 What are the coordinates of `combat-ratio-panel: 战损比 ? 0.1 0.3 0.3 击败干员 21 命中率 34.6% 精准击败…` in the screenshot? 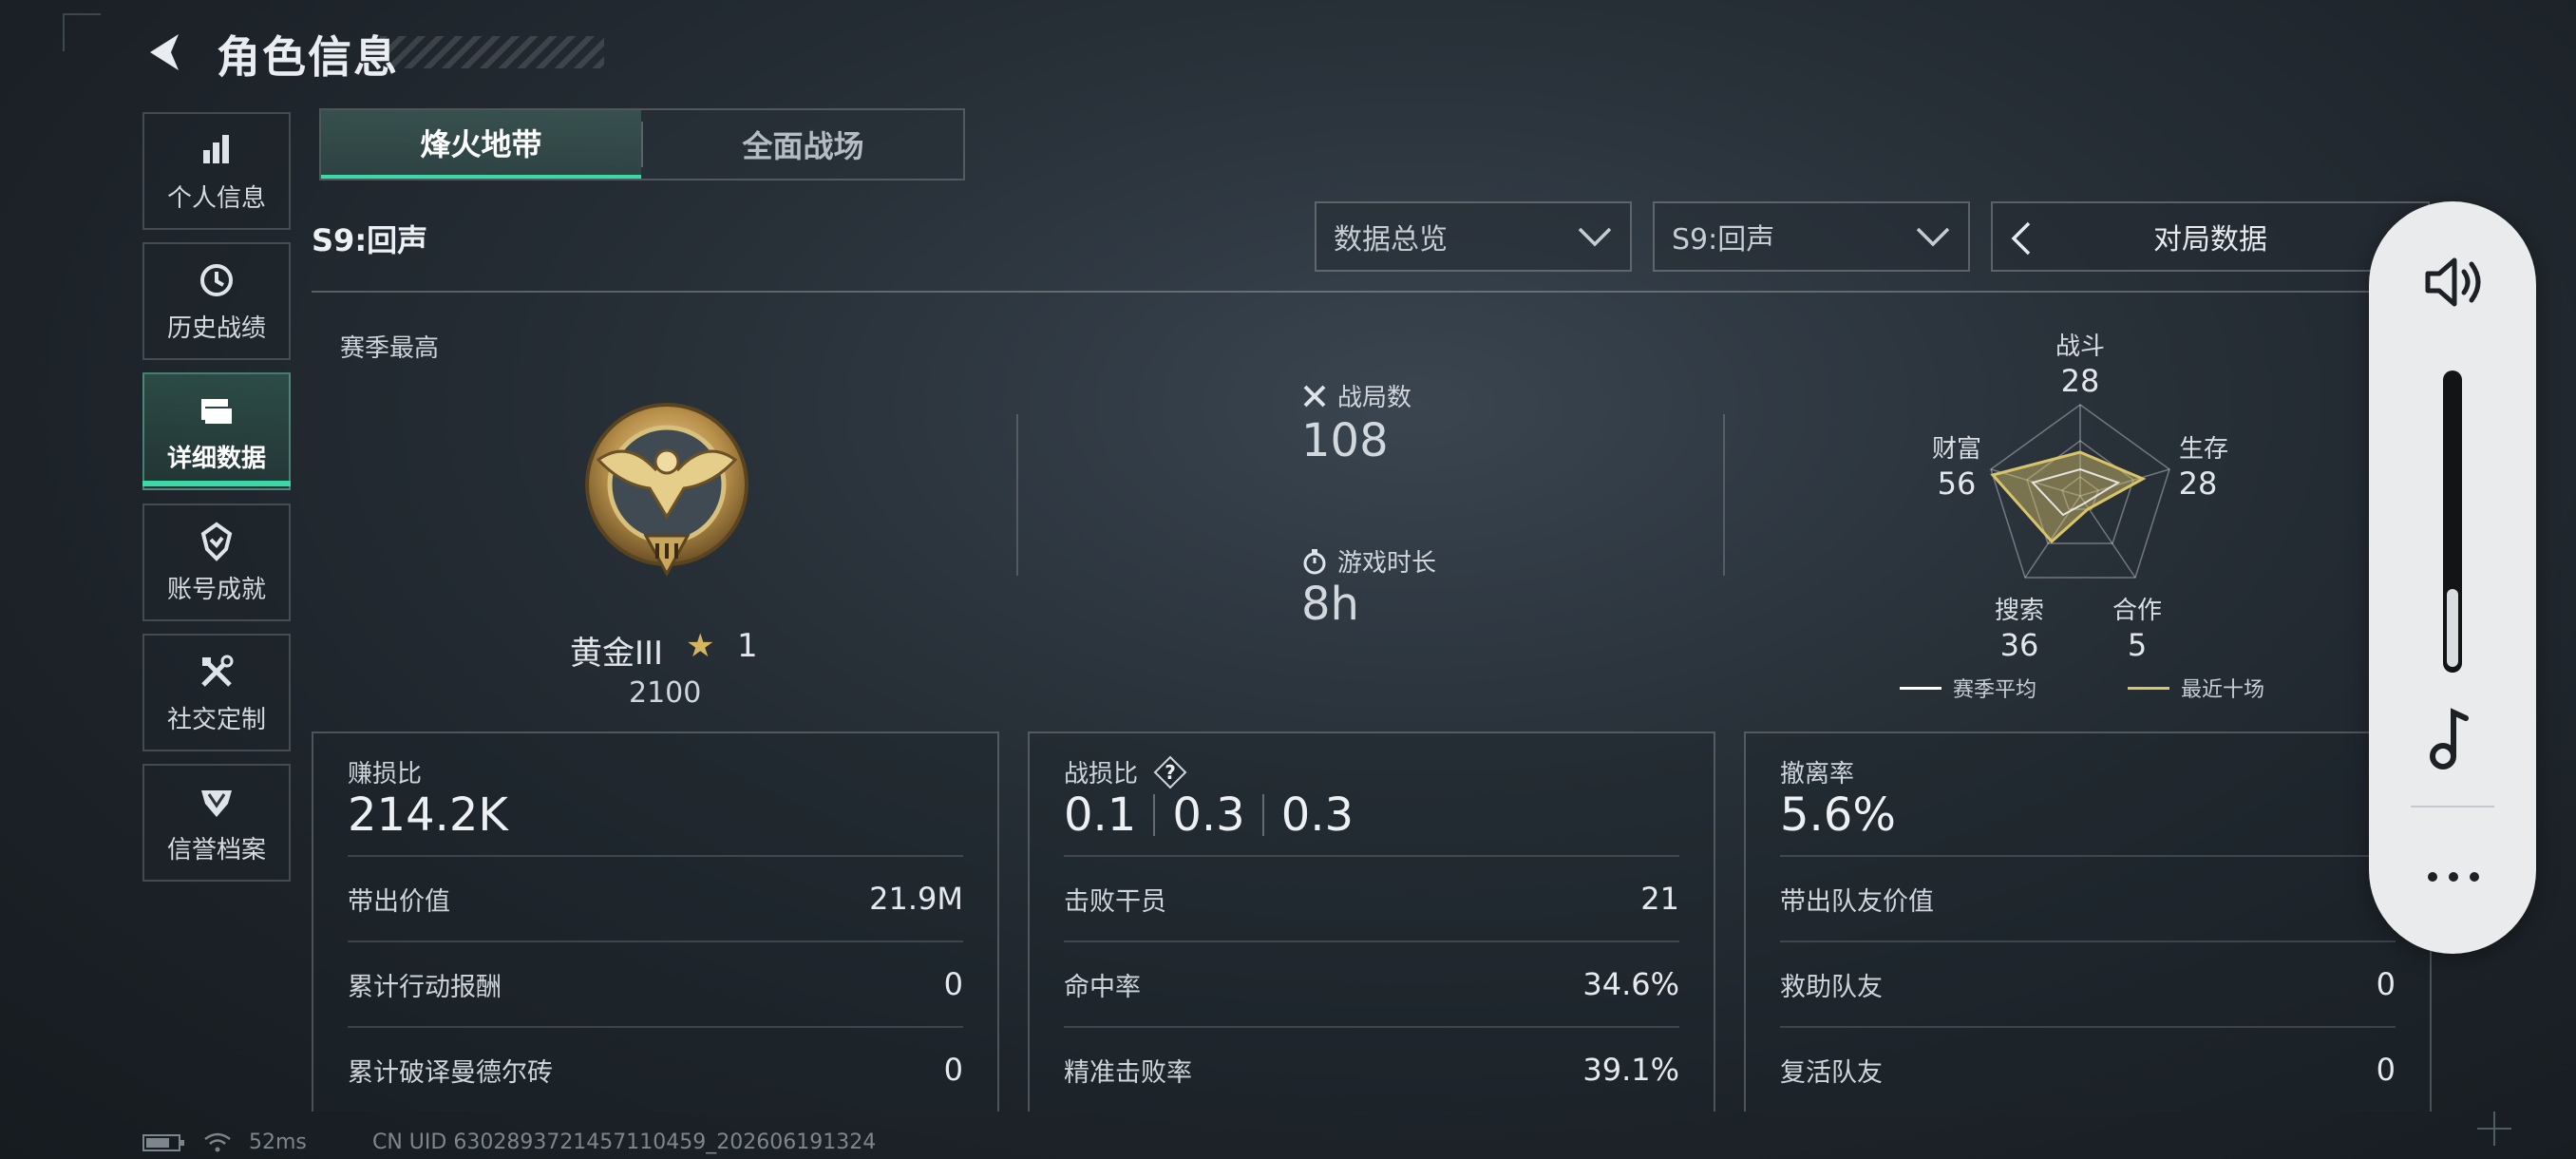 It's located at (1371, 922).